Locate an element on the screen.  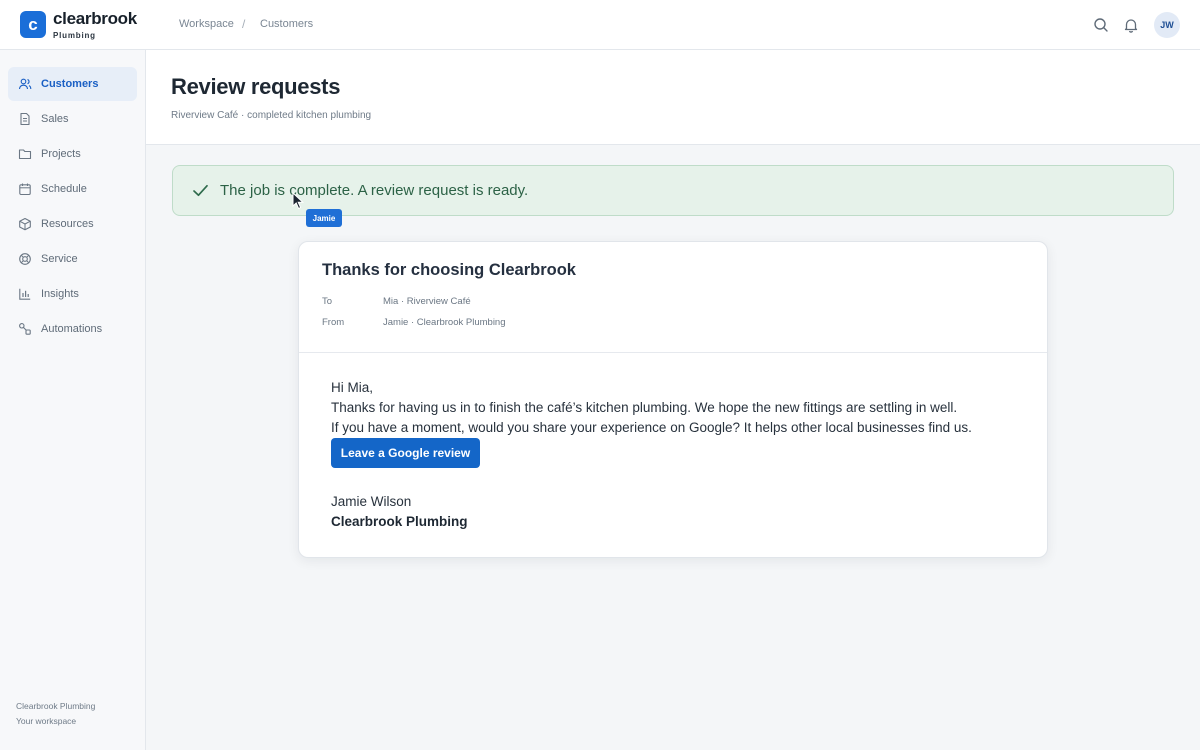
leave-google-review-button: Leave a Google review is located at coordinates (405, 453).